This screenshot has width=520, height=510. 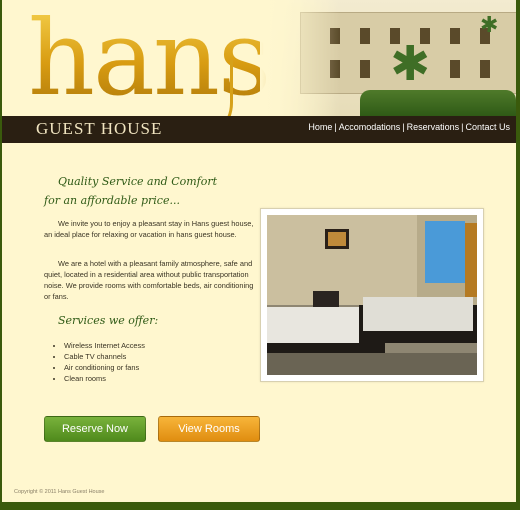 I want to click on photo-fade, so click(x=300, y=58).